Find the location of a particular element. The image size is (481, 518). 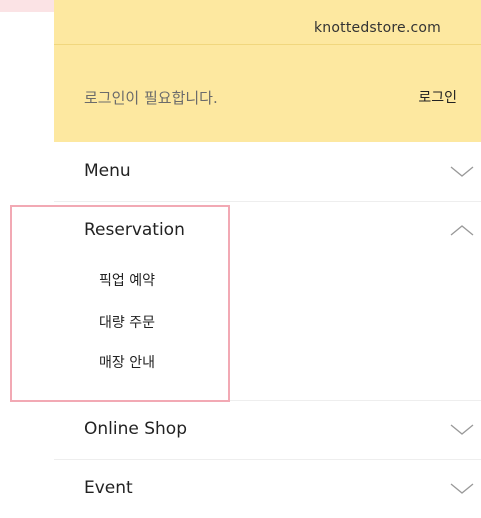

submenu-store-info: 매장 안내 is located at coordinates (127, 362).